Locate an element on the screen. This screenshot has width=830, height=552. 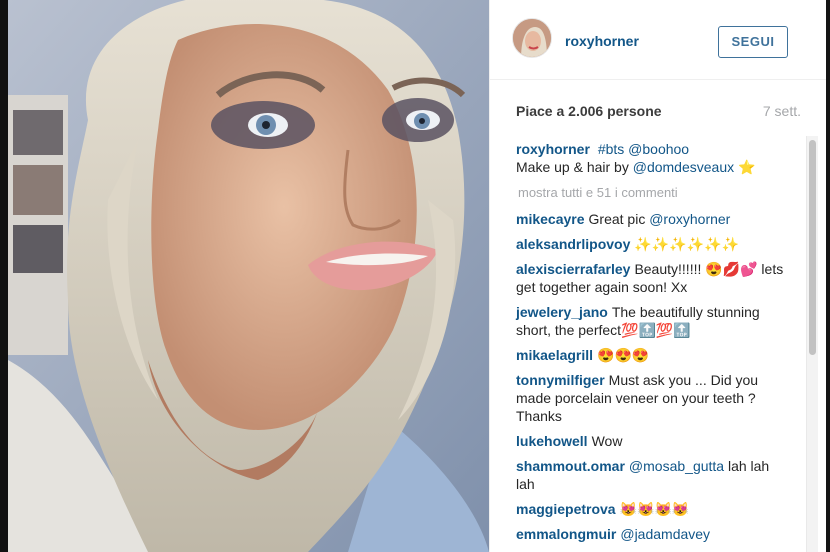
comment-author: shammout.omar is located at coordinates (570, 466).